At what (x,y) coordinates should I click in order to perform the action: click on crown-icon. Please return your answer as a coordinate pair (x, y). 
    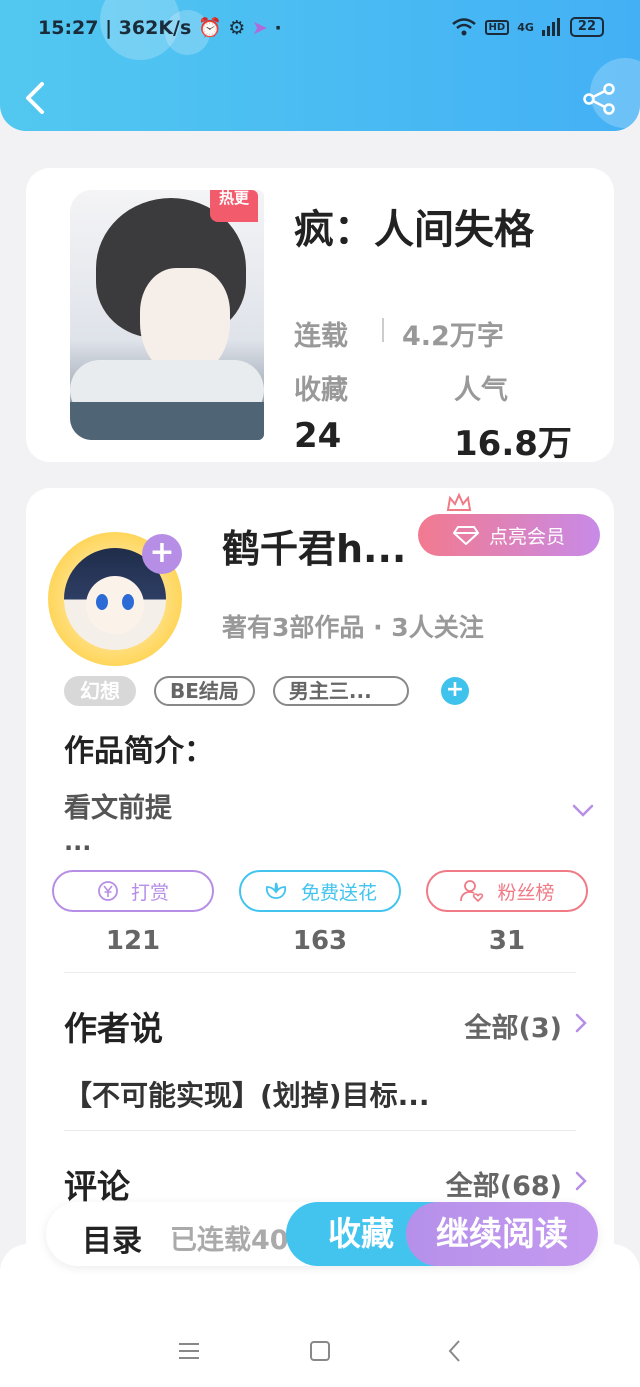
    Looking at the image, I should click on (459, 501).